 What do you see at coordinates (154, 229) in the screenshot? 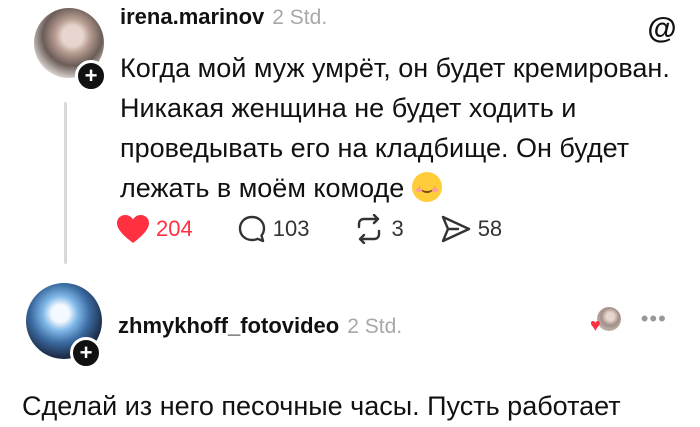
I see `like-button: 204` at bounding box center [154, 229].